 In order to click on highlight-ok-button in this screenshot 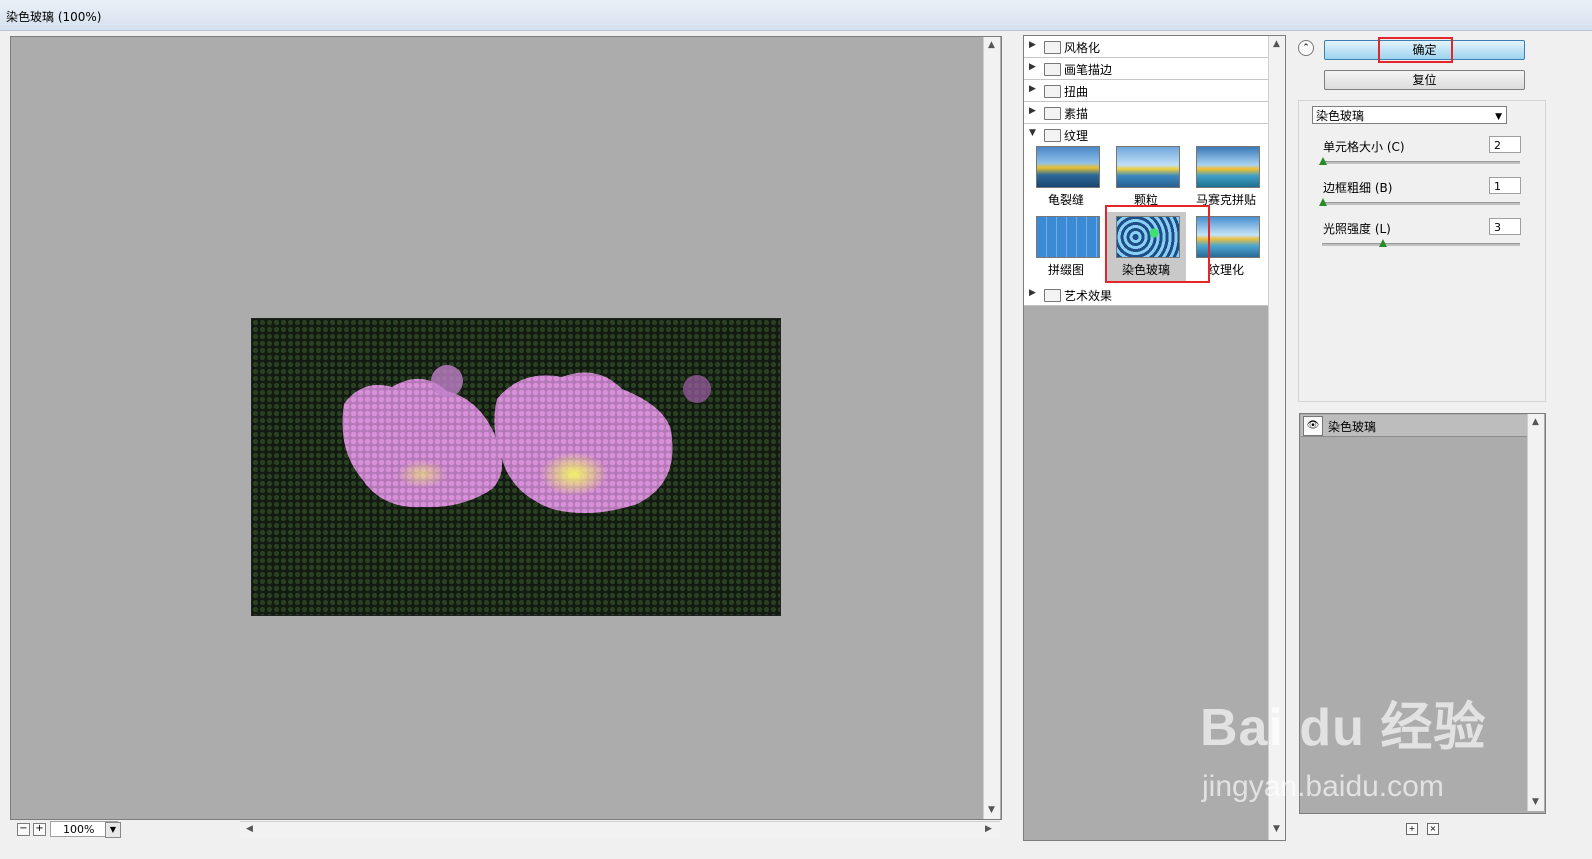, I will do `click(1415, 50)`.